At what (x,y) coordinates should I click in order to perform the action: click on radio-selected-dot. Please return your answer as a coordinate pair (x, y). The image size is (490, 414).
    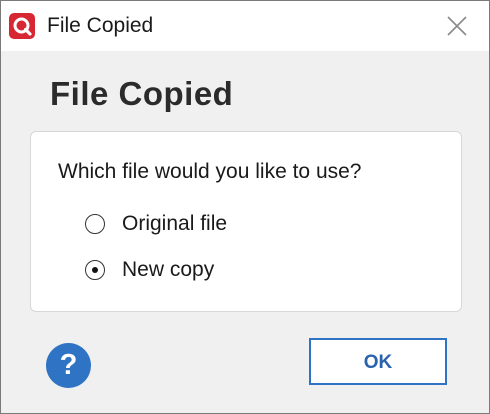
    Looking at the image, I should click on (94, 269).